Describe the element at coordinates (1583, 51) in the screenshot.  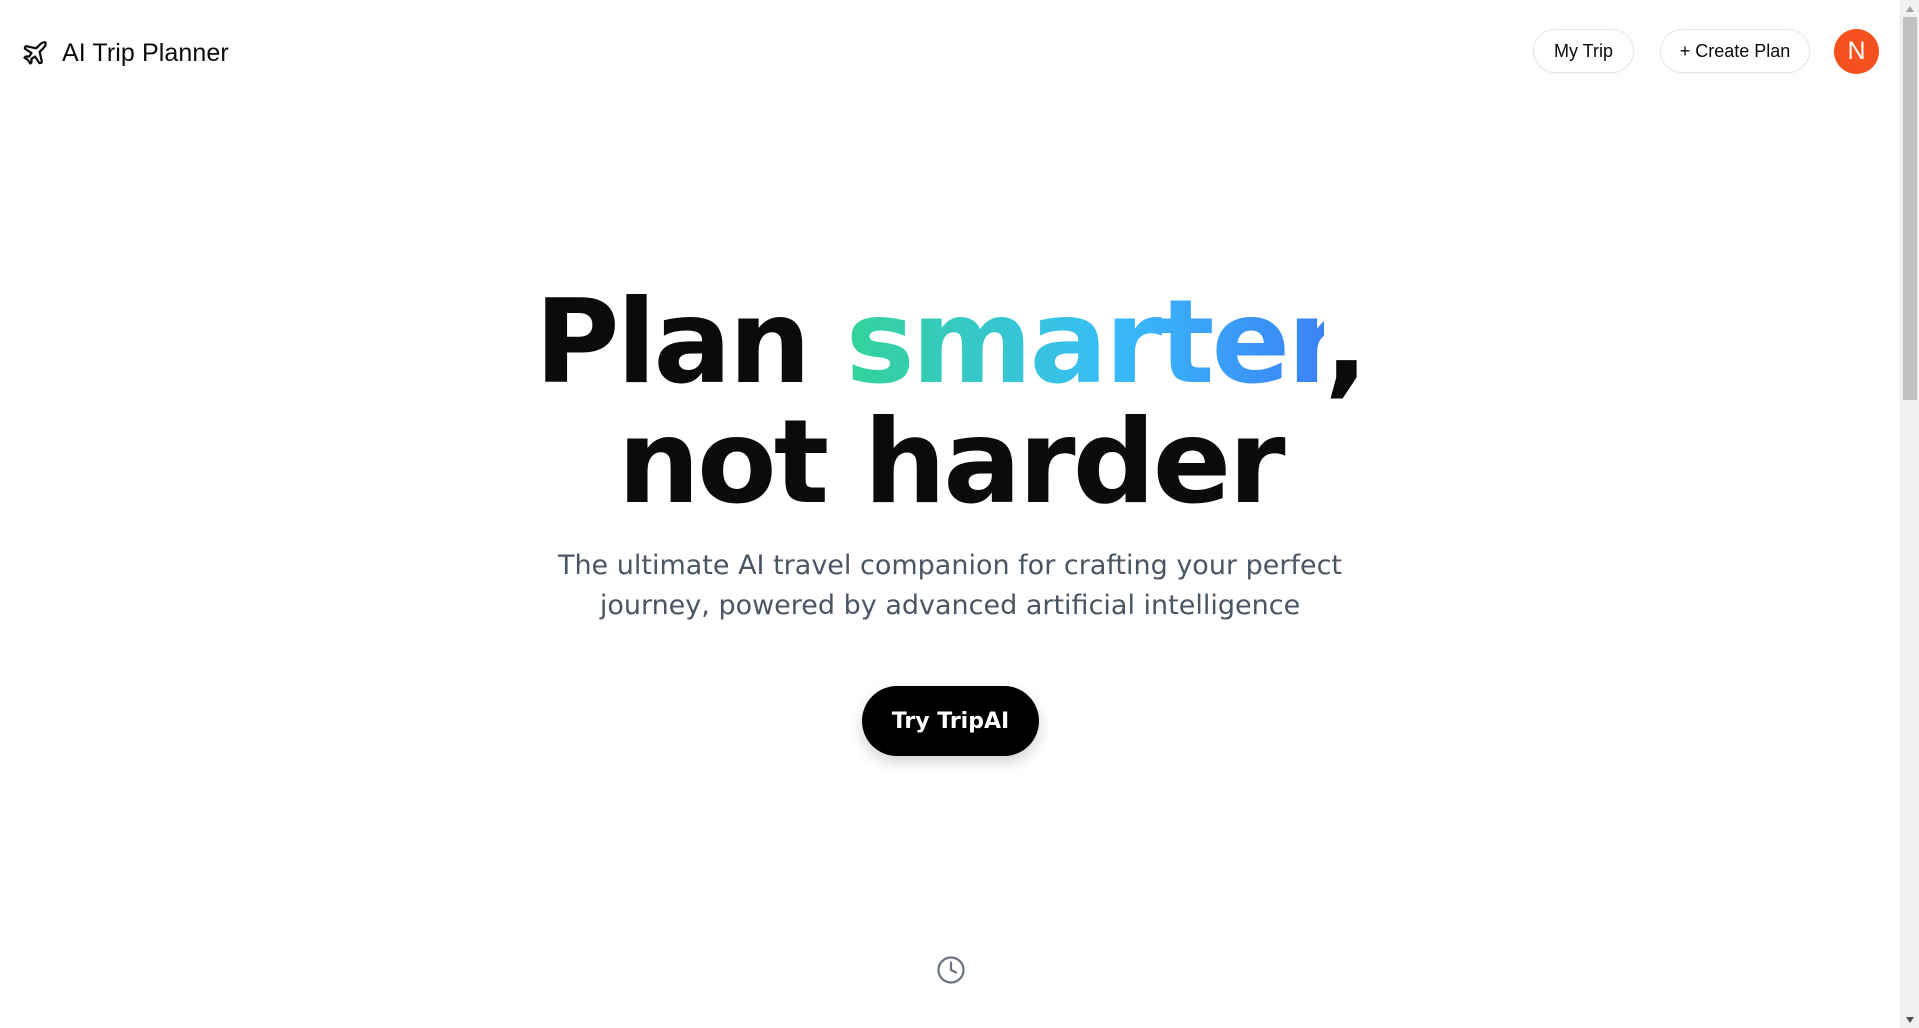
I see `my-trip-button: My Trip` at that location.